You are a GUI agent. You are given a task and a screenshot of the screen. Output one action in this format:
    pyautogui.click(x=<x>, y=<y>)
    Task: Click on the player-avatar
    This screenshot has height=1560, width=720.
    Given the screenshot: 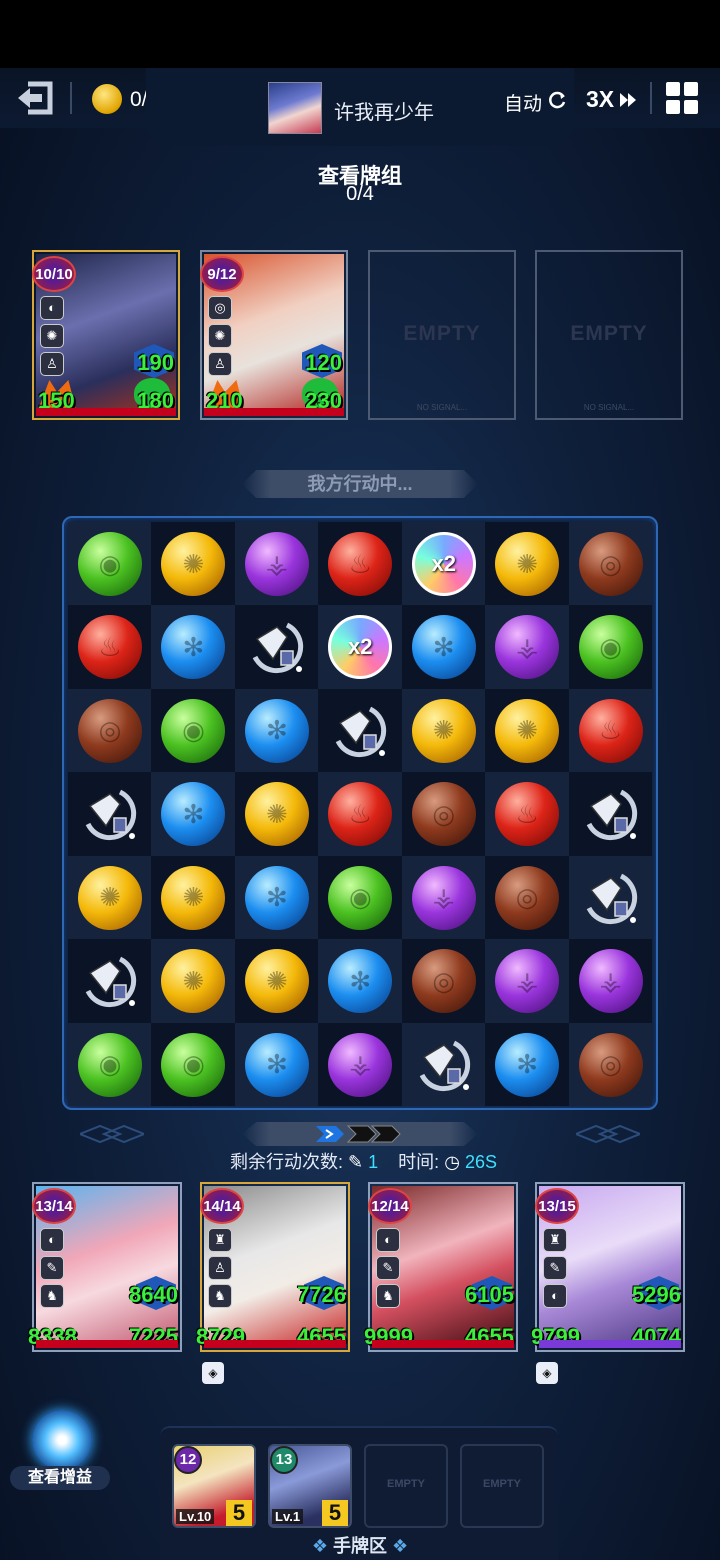 What is the action you would take?
    pyautogui.click(x=295, y=108)
    